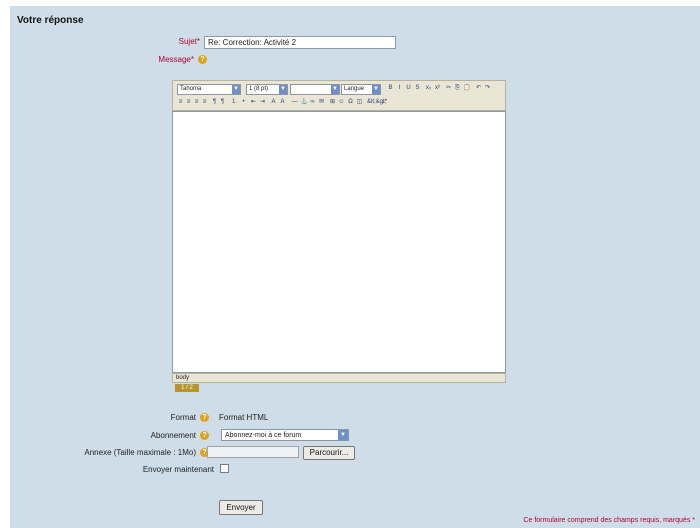  What do you see at coordinates (183, 417) in the screenshot?
I see `format-label: Format` at bounding box center [183, 417].